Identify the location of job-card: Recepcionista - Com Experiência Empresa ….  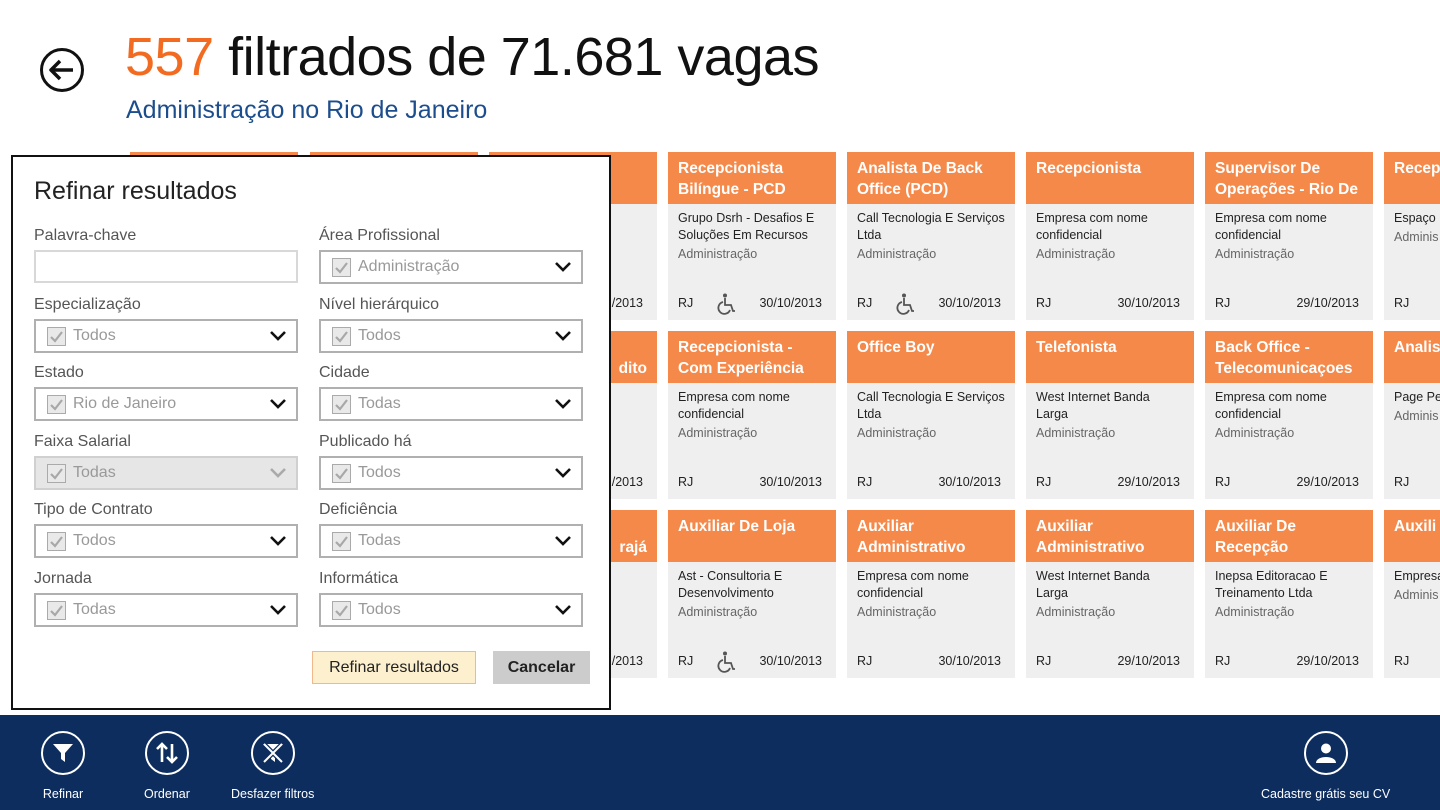
(752, 415).